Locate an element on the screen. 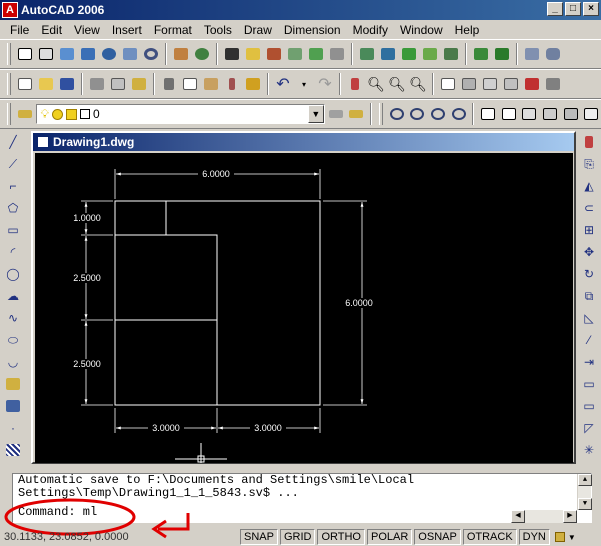  cut-icon is located at coordinates (169, 84).